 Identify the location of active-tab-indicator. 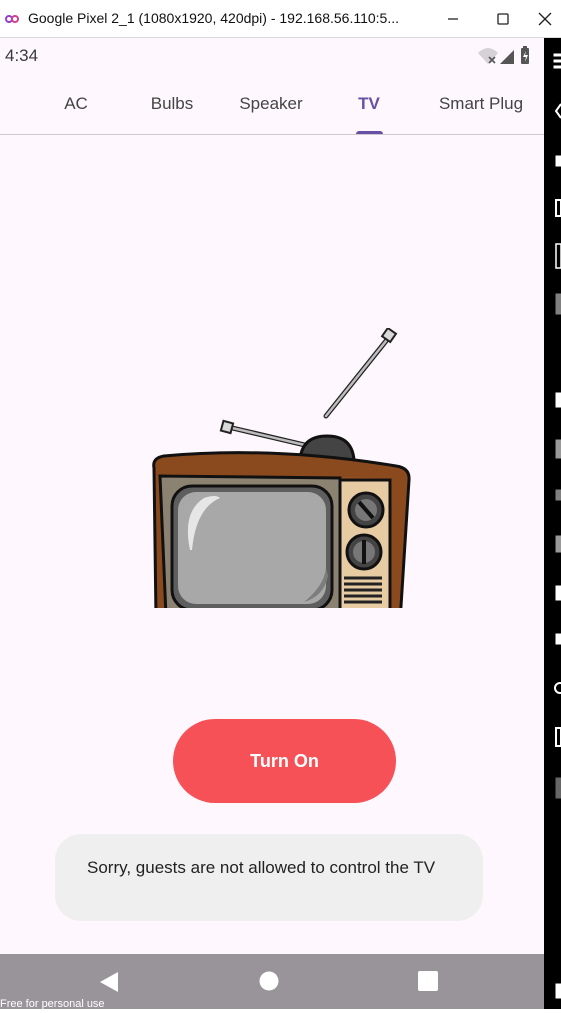
(369, 132).